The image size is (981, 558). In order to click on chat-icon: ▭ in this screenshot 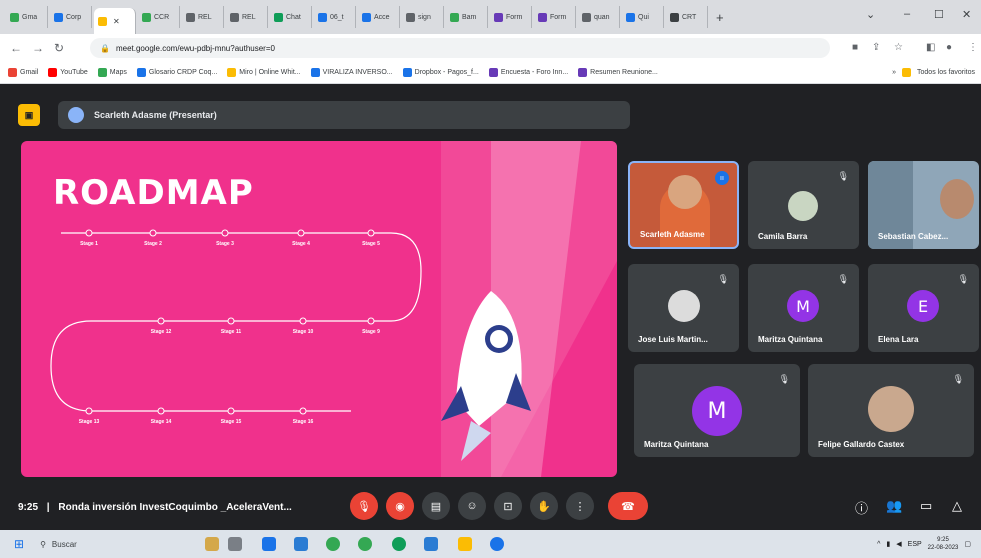, I will do `click(926, 506)`.